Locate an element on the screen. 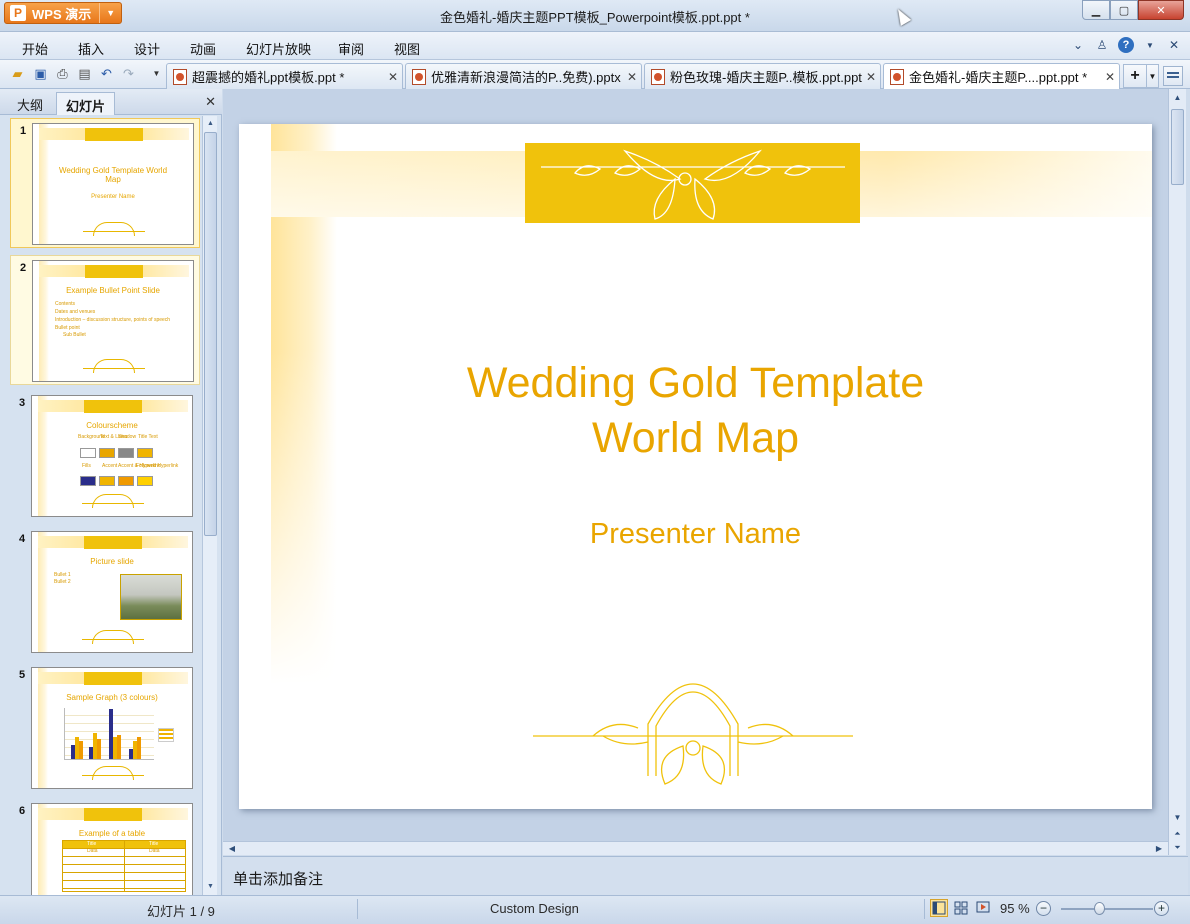 The image size is (1190, 924). app-name: WPS 演示 is located at coordinates (62, 14).